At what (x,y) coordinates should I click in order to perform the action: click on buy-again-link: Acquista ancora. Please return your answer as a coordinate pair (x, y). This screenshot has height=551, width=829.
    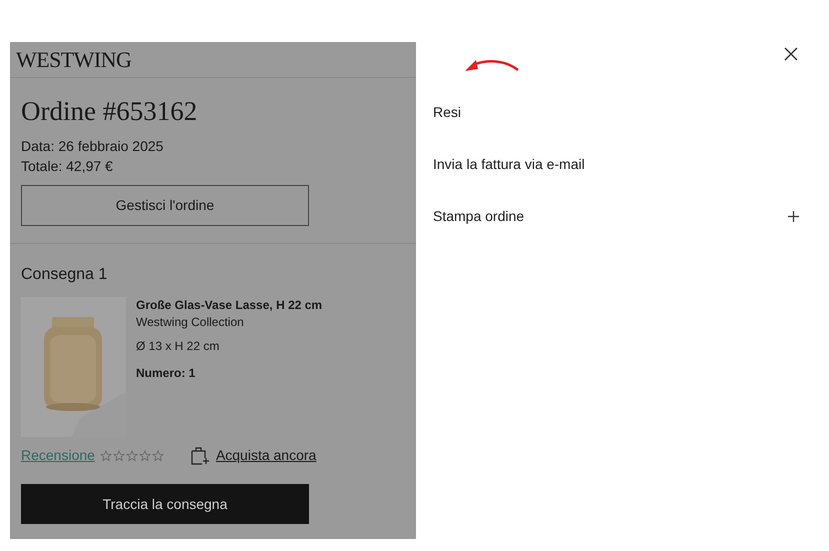
    Looking at the image, I should click on (266, 455).